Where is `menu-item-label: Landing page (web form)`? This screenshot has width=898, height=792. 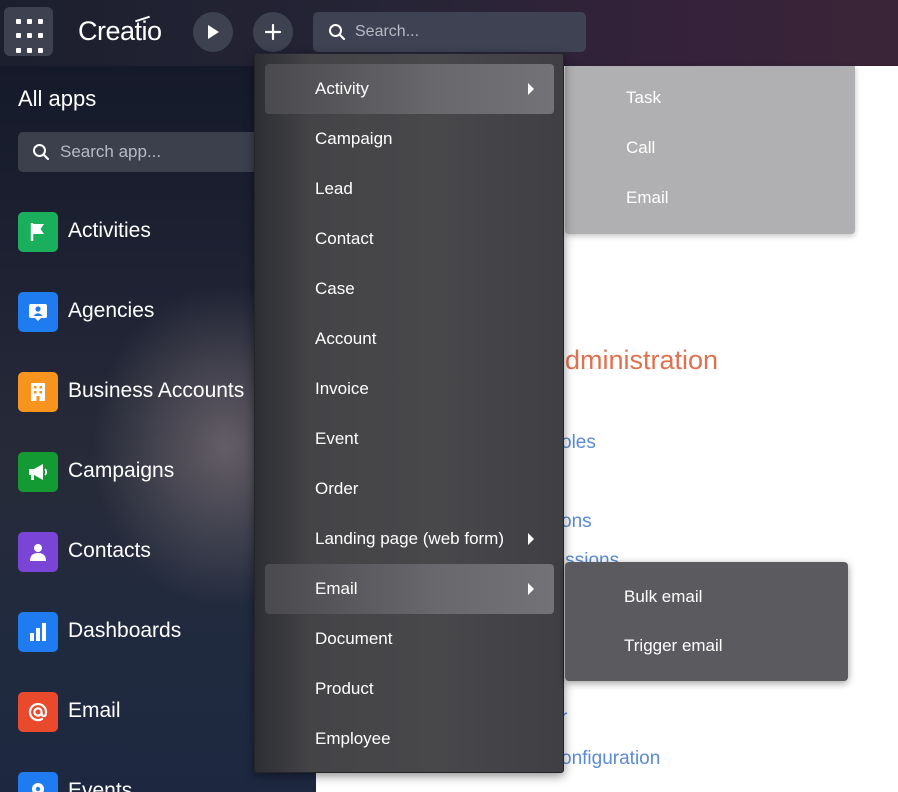
menu-item-label: Landing page (web form) is located at coordinates (410, 538).